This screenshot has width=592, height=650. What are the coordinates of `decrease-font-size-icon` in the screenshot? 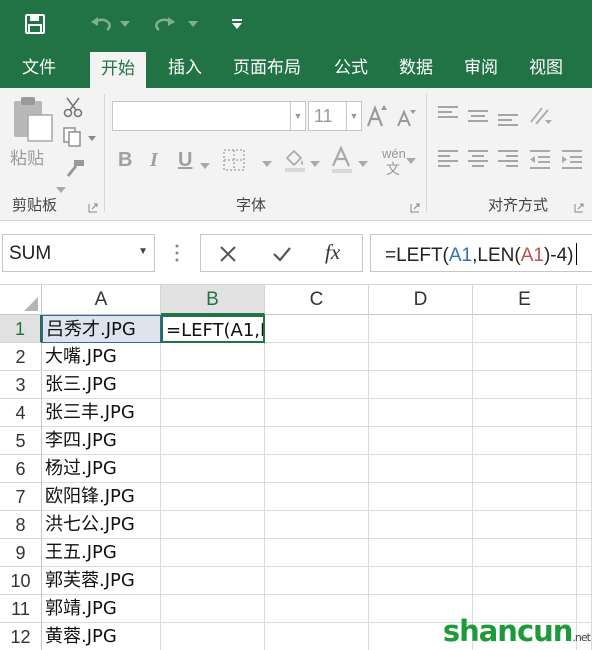 It's located at (407, 118).